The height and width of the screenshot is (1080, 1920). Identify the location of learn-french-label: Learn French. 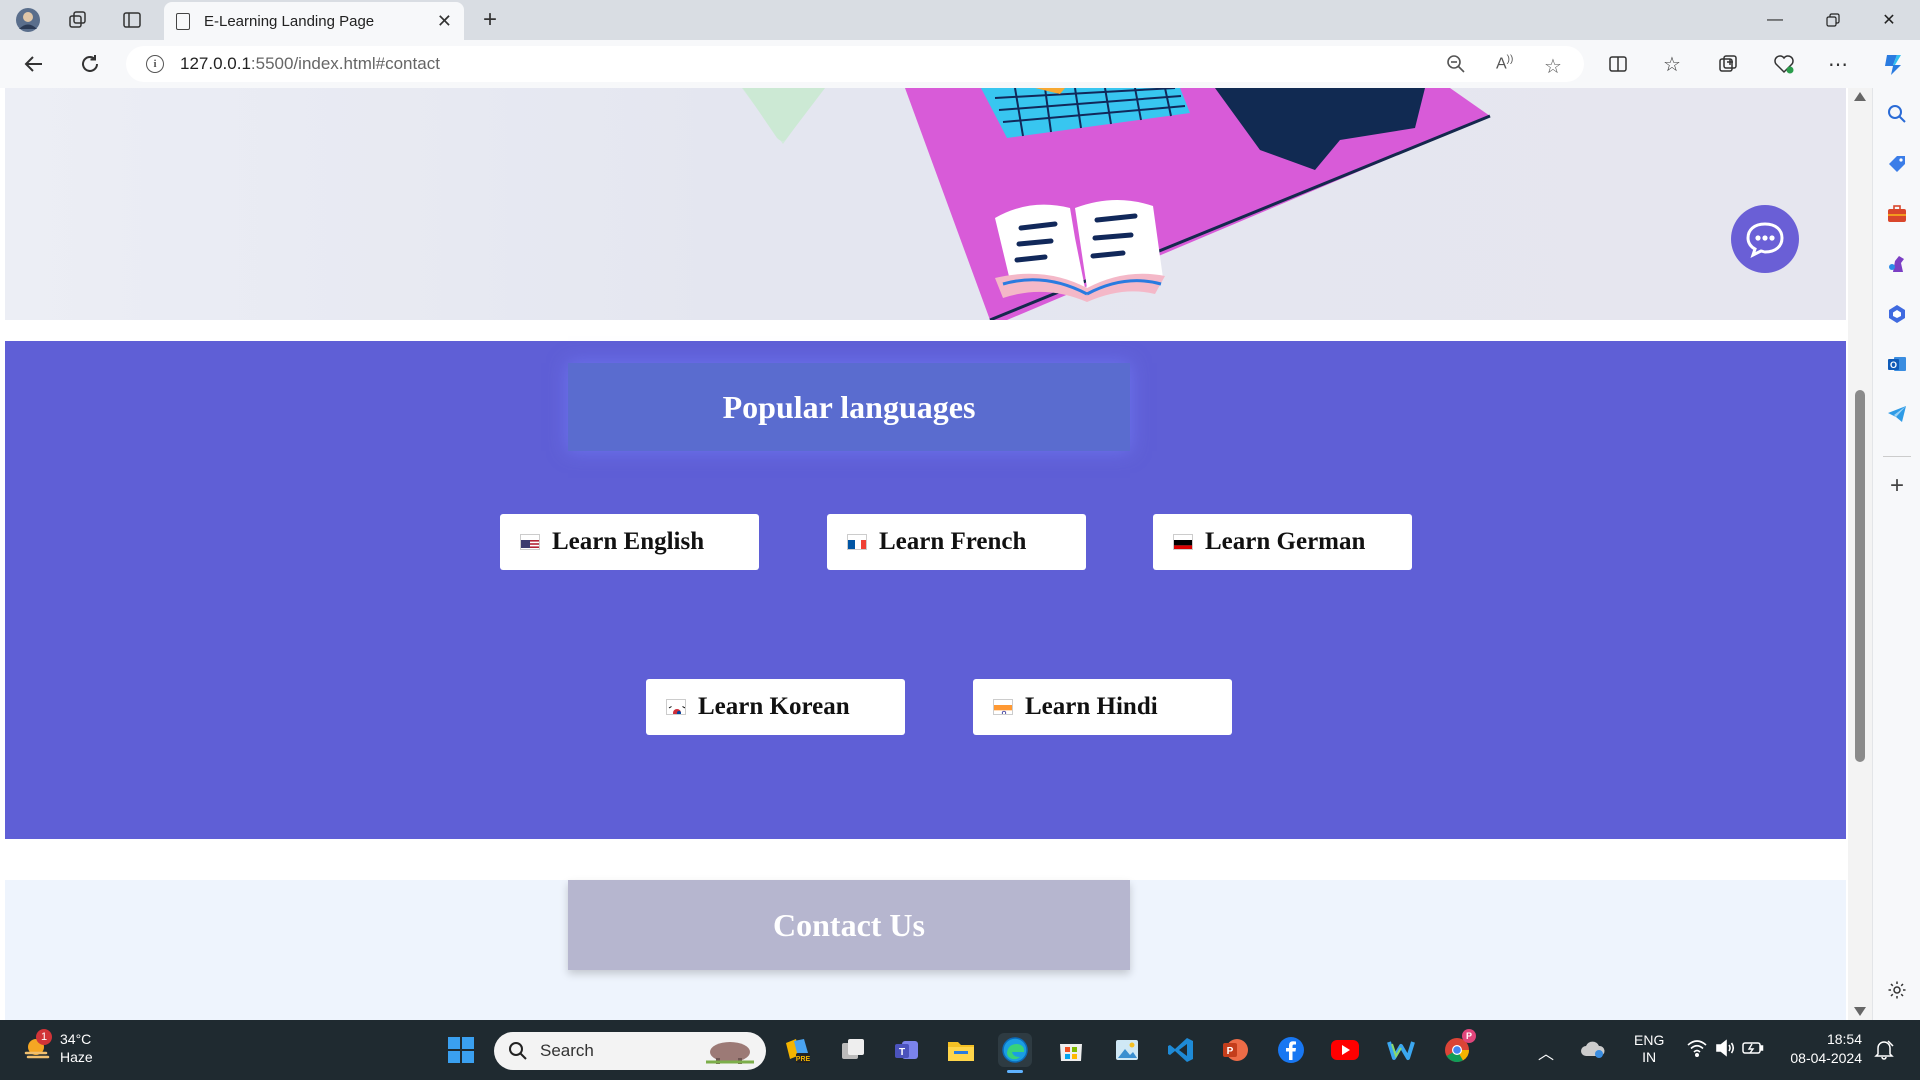
(953, 541).